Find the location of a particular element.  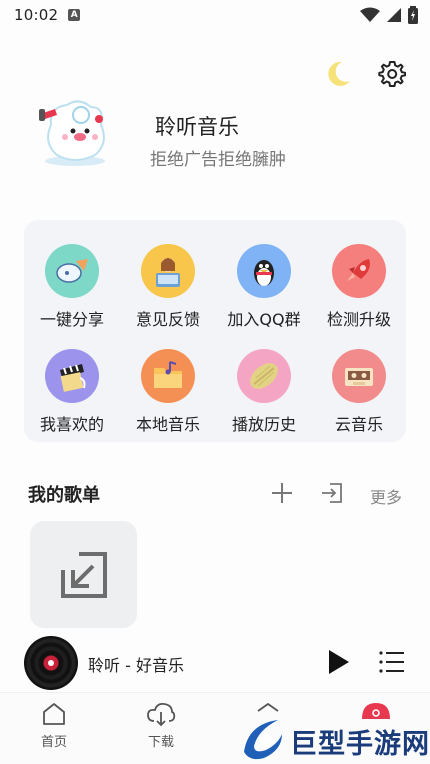

import-playlist-tile is located at coordinates (83, 574).